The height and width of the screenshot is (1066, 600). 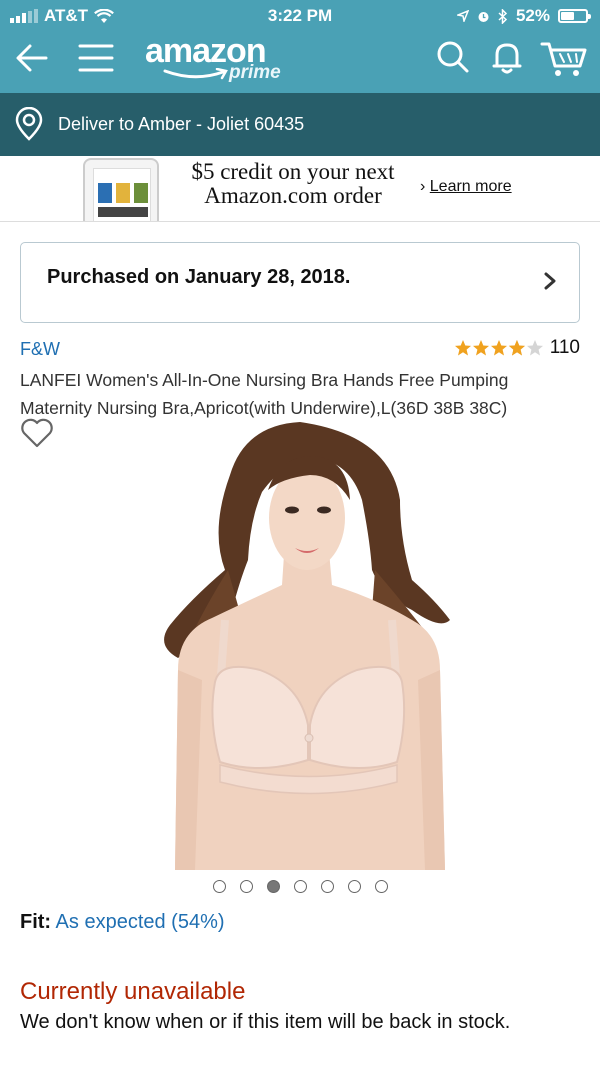 I want to click on image-carousel-dots, so click(x=300, y=886).